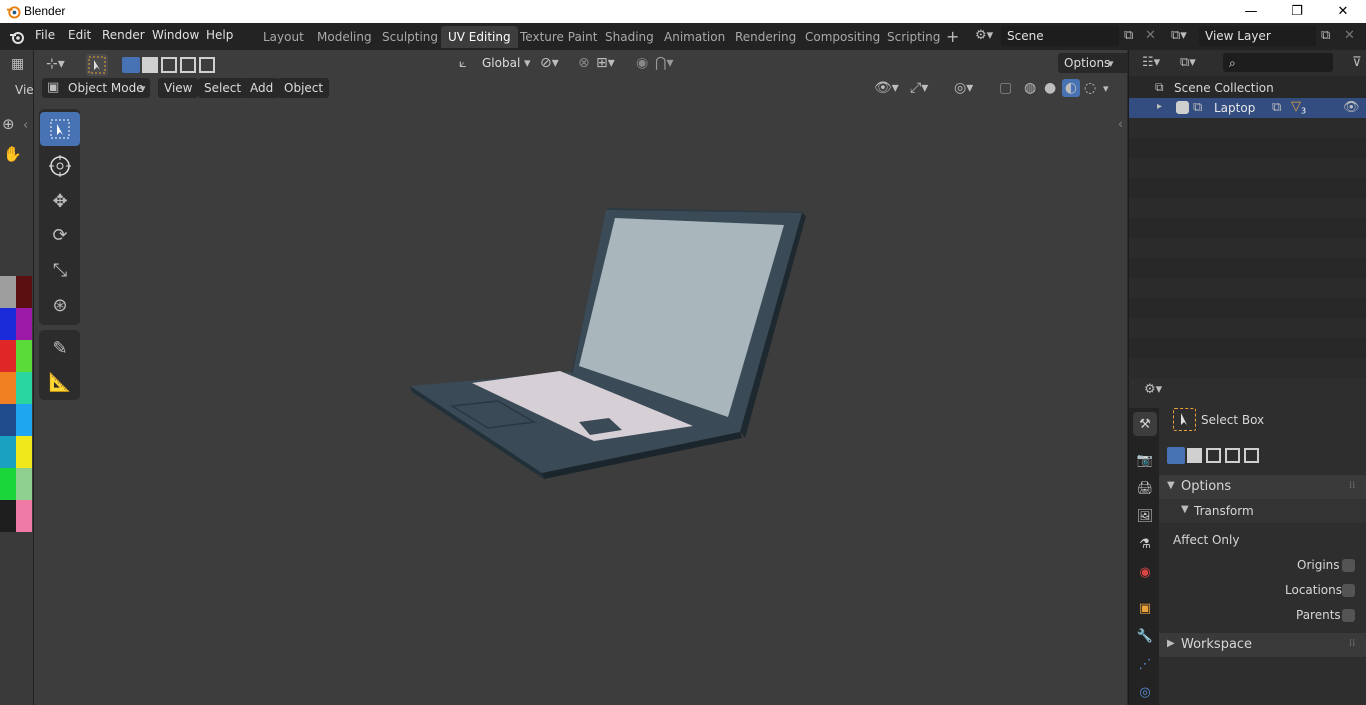  Describe the element at coordinates (1185, 509) in the screenshot. I see `subpanel-expanded-icon: ▼` at that location.